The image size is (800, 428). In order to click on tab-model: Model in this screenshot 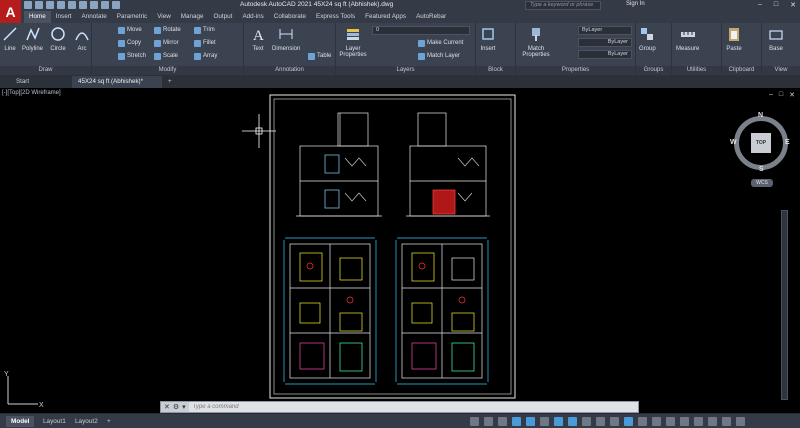, I will do `click(20, 421)`.